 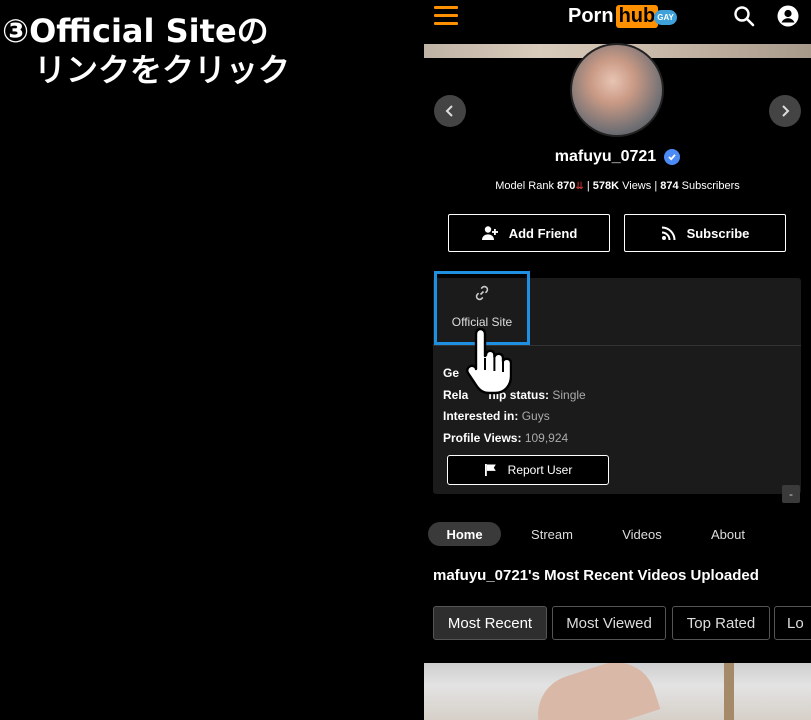 What do you see at coordinates (591, 15) in the screenshot?
I see `logo-text-porn: Porn` at bounding box center [591, 15].